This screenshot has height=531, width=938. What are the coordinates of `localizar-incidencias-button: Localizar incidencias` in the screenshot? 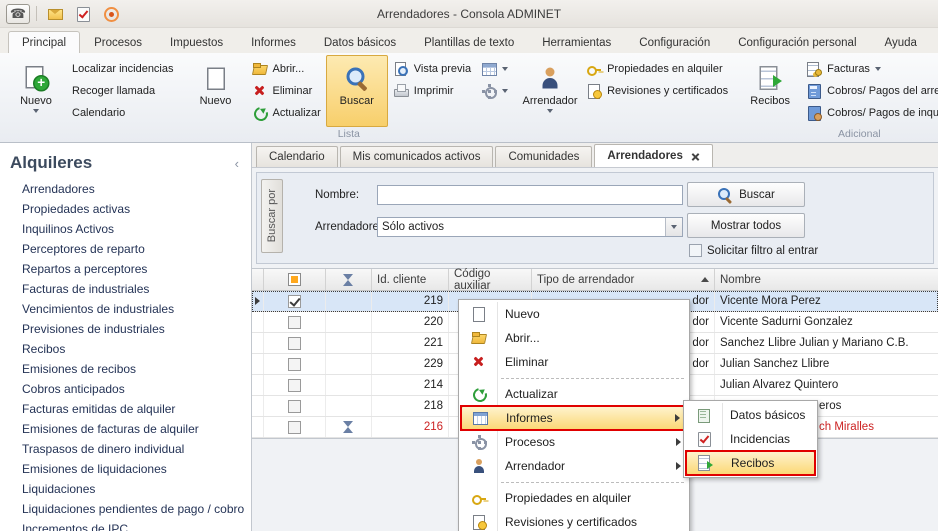 It's located at (123, 69).